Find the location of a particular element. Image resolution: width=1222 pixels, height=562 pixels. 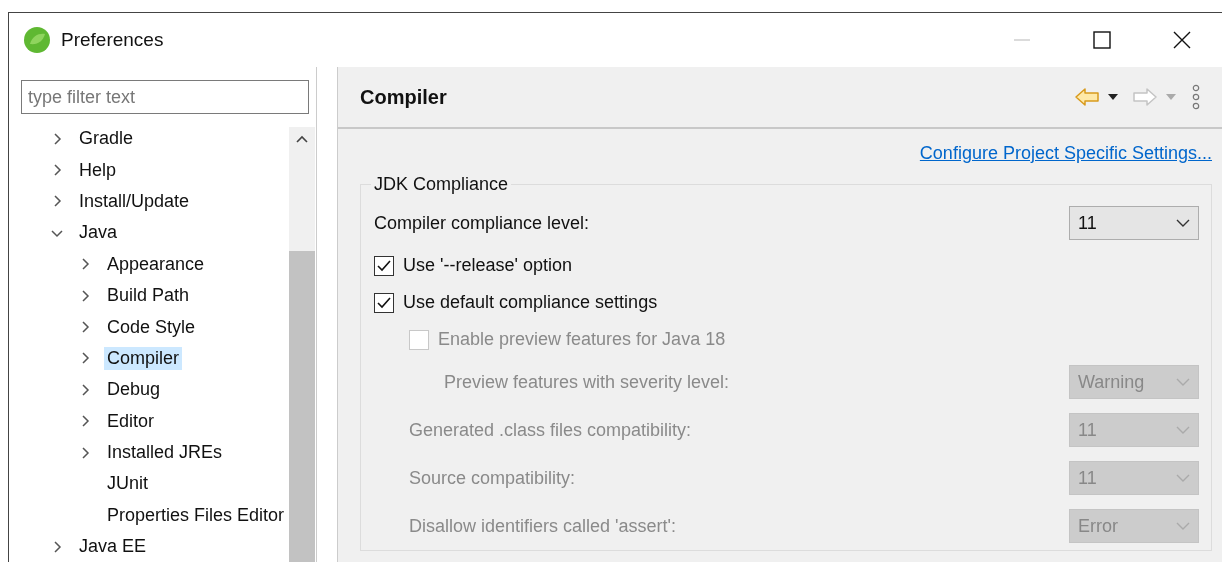

scrollbar-thumb is located at coordinates (302, 406).